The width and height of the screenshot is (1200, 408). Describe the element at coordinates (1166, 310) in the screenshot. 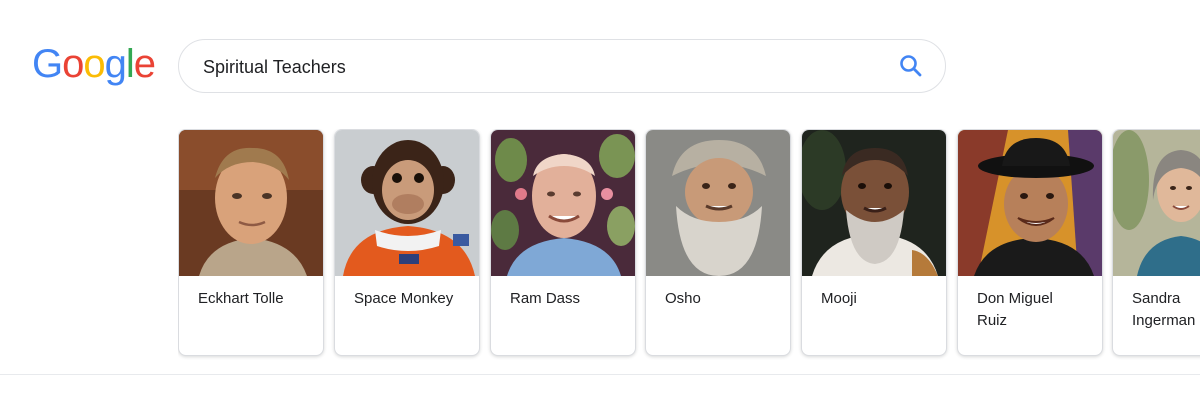

I see `person-name: Sandra Ingerman` at that location.